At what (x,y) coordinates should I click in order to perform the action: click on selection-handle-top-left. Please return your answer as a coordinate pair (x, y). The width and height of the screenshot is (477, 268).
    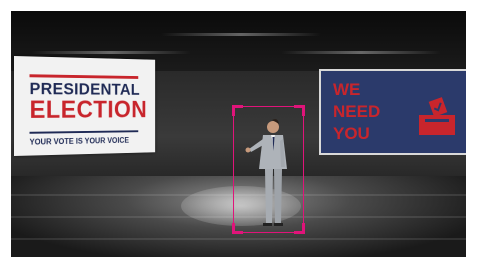
    Looking at the image, I should click on (237, 110).